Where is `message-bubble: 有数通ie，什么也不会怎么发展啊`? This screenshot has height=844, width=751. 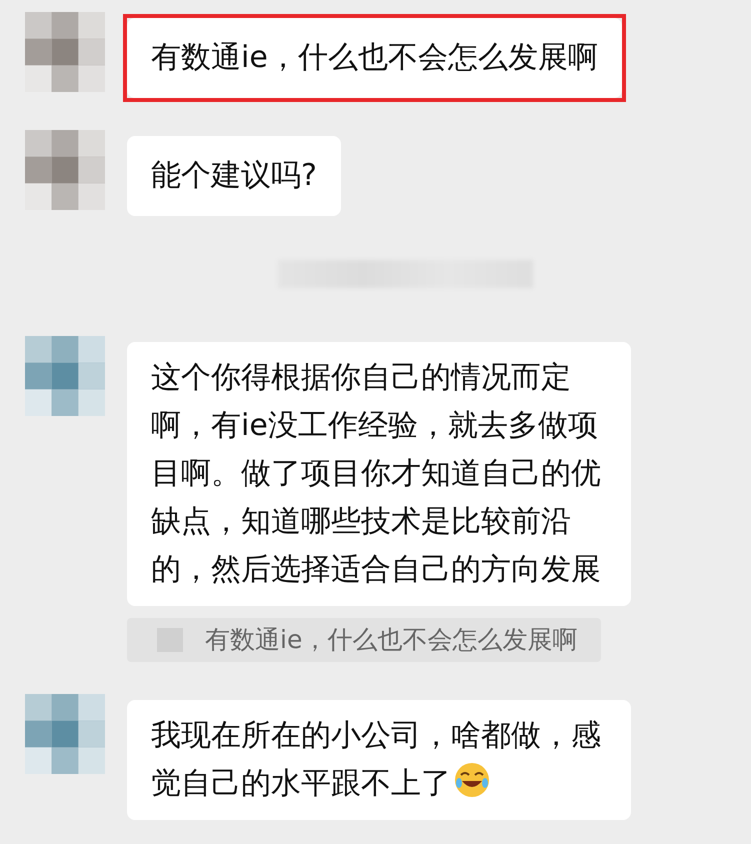
message-bubble: 有数通ie，什么也不会怎么发展啊 is located at coordinates (374, 58).